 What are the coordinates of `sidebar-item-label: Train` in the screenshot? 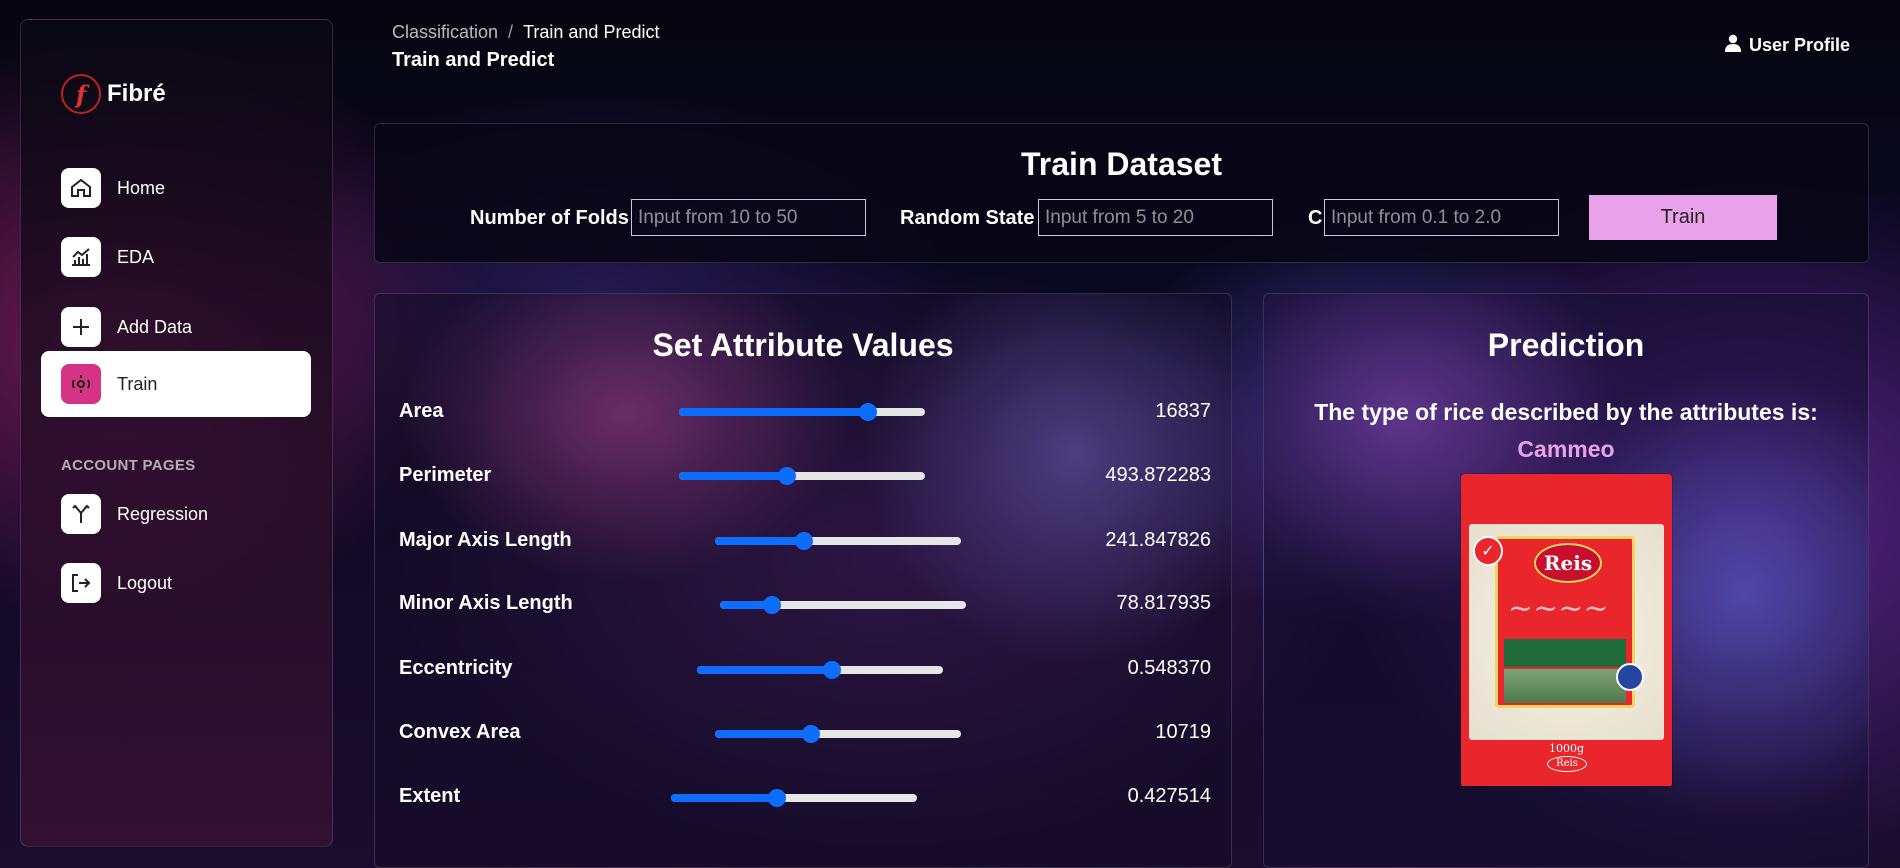 It's located at (137, 383).